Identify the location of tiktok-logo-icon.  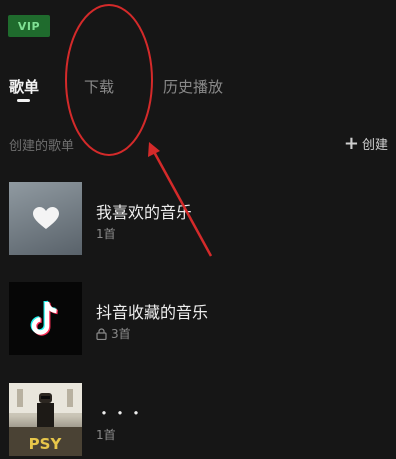
(44, 318).